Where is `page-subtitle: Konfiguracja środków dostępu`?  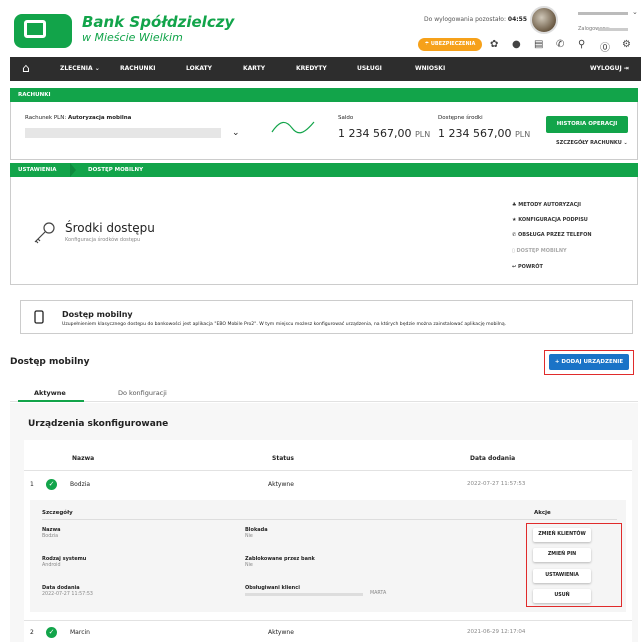
page-subtitle: Konfiguracja środków dostępu is located at coordinates (103, 240).